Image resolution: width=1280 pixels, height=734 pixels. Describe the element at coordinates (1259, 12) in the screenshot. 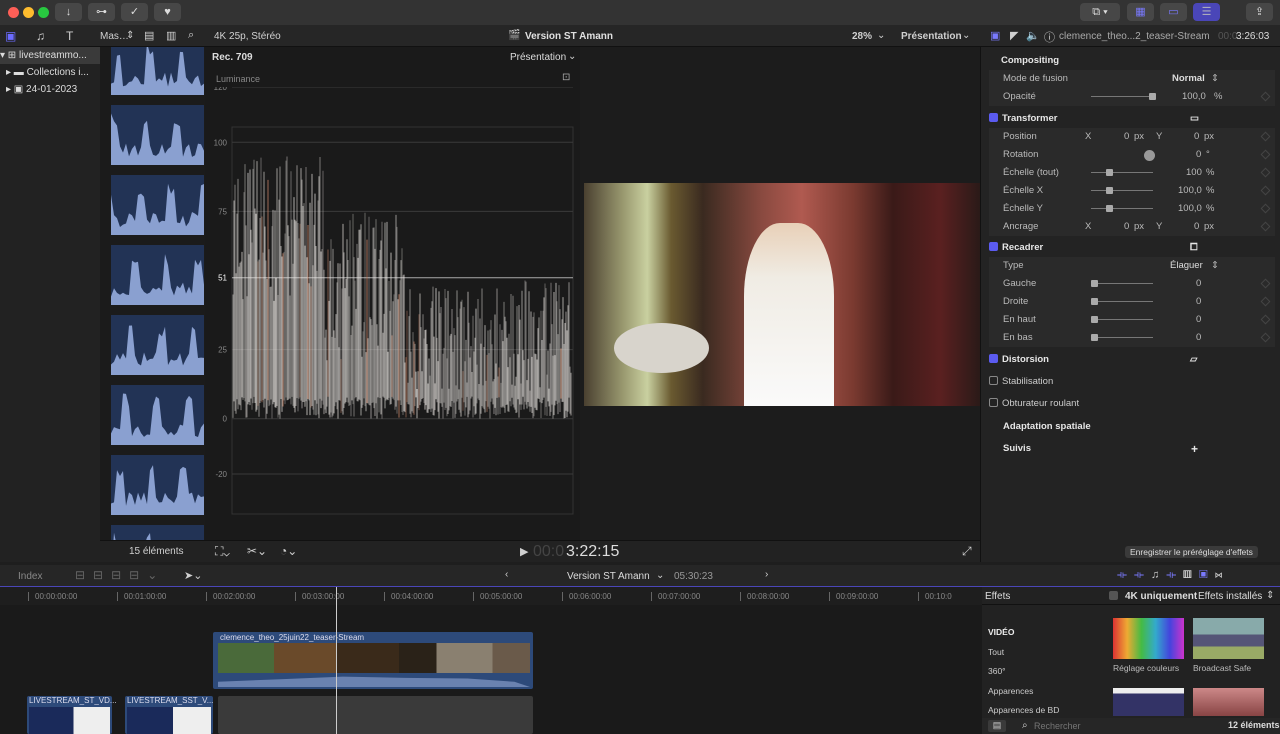

I see `share-icon: ⇪` at that location.